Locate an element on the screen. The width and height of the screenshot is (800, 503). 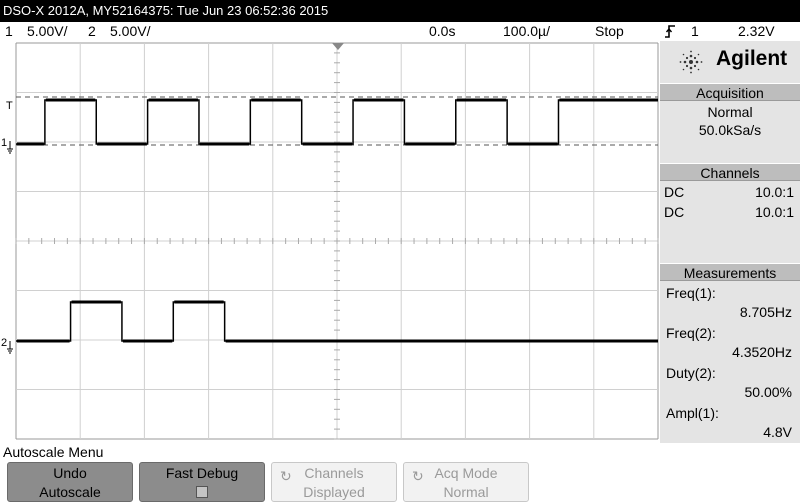
brand-name: Agilent is located at coordinates (752, 58).